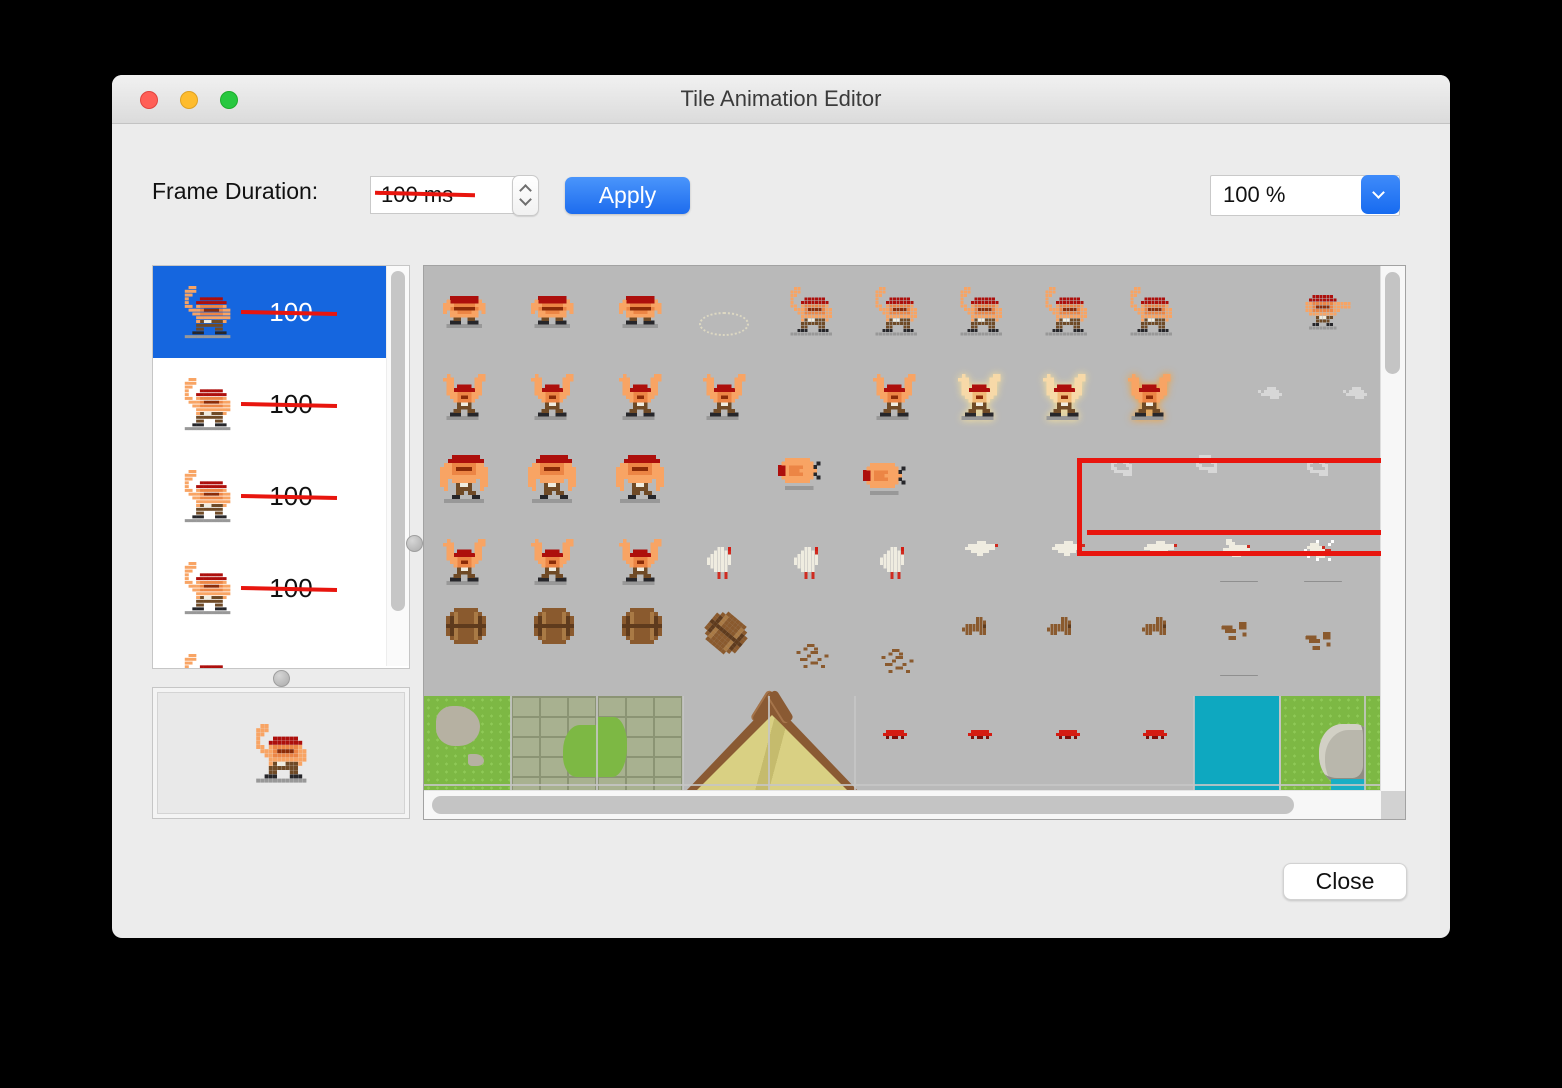  Describe the element at coordinates (414, 543) in the screenshot. I see `vertical-splitter-handle` at that location.